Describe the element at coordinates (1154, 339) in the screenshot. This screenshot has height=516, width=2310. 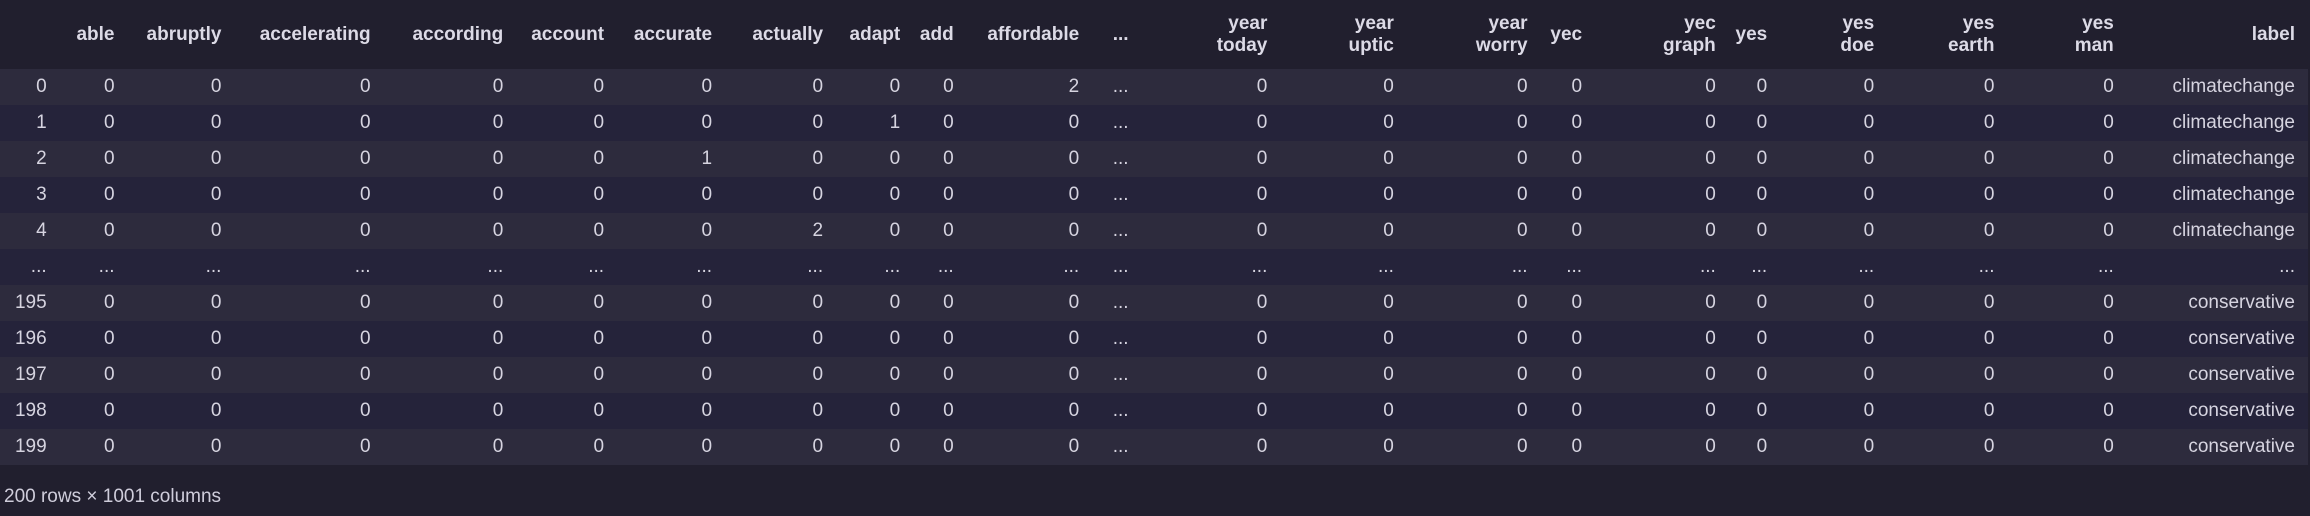
I see `table-row: 196 0 0 0 0 0 0 0 0 0 0... 0 0 0 0 0 0 0 0 0 conservative` at that location.